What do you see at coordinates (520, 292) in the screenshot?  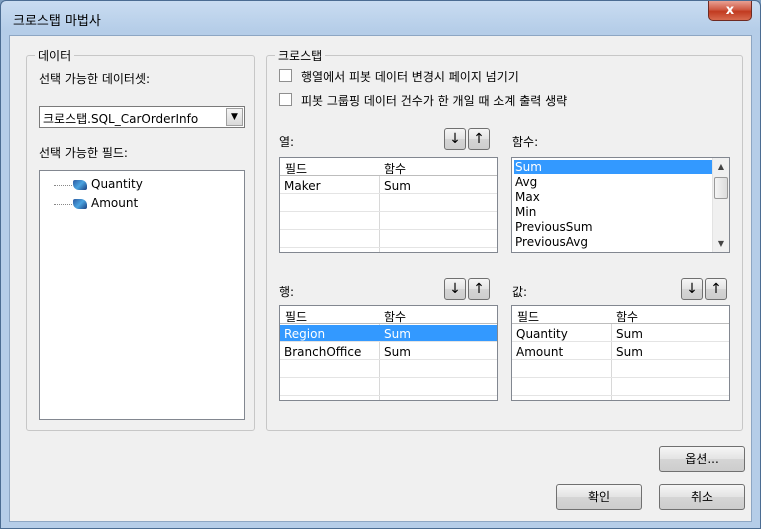 I see `values-label: 값:` at bounding box center [520, 292].